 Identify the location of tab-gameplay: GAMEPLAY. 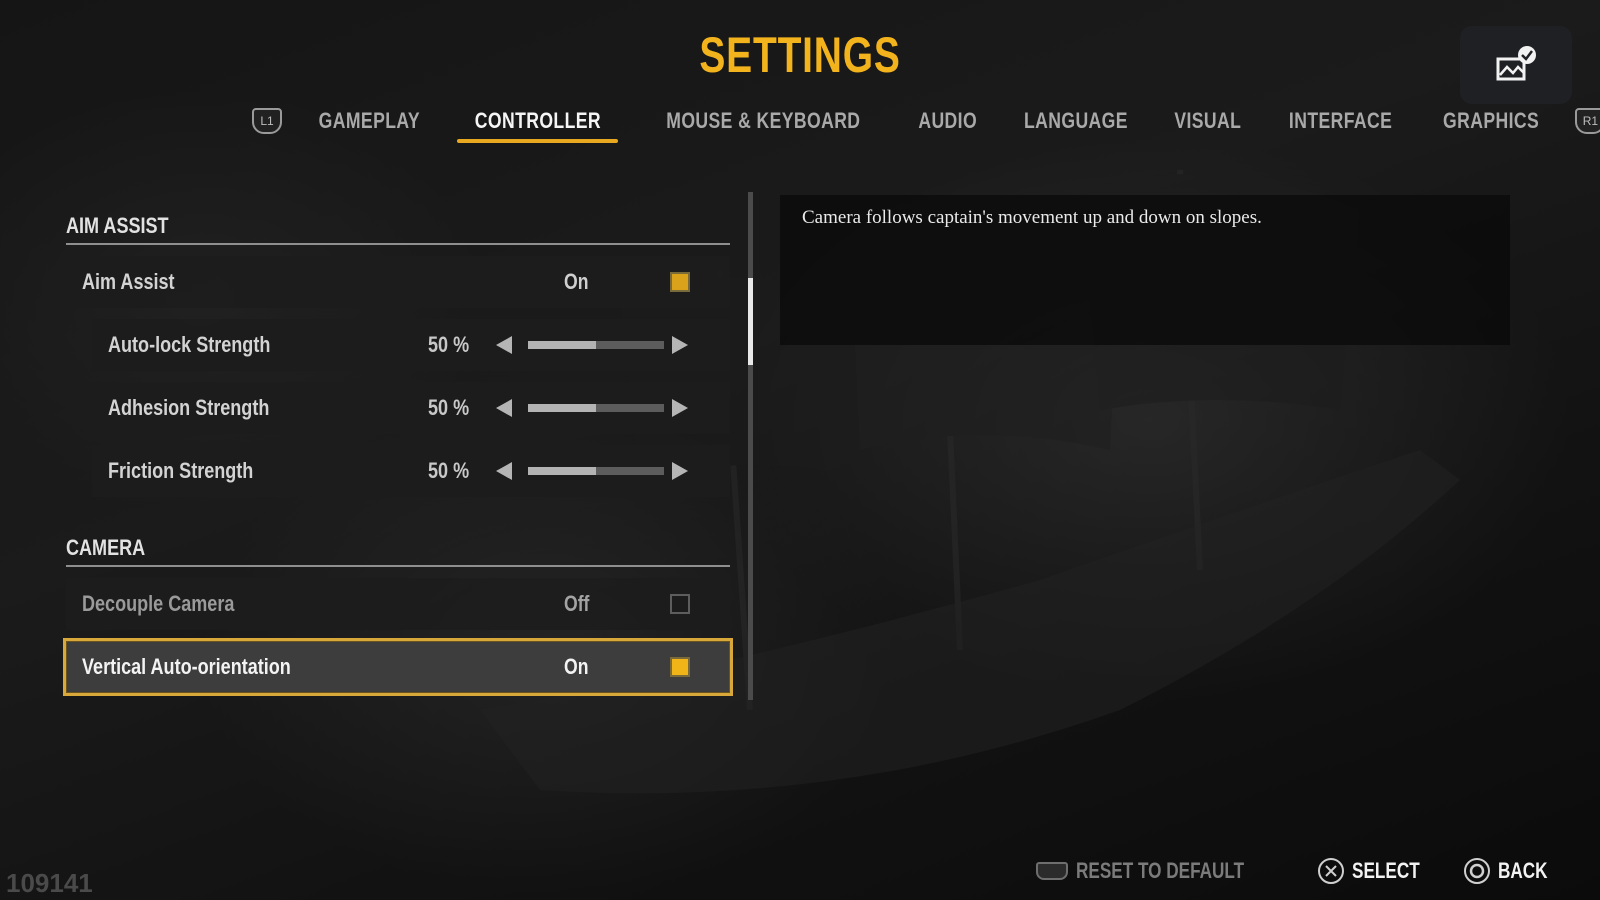
(369, 121).